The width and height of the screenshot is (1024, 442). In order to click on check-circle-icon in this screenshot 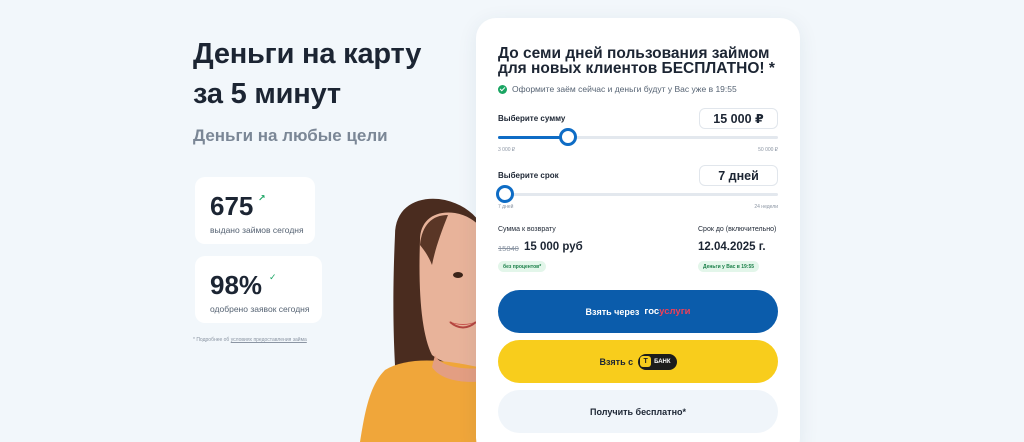, I will do `click(502, 89)`.